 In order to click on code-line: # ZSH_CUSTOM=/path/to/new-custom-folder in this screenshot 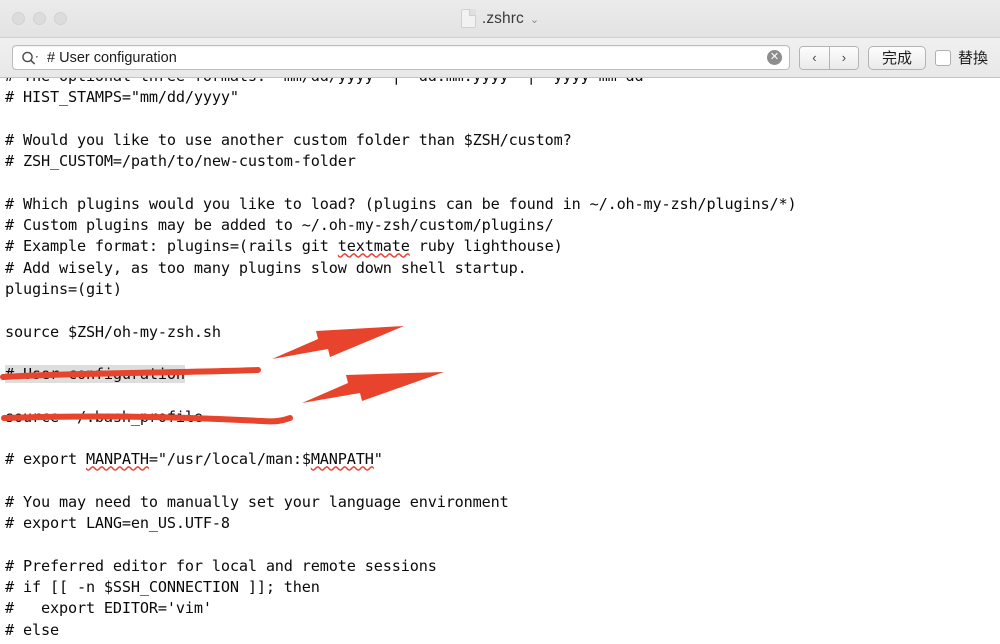, I will do `click(502, 161)`.